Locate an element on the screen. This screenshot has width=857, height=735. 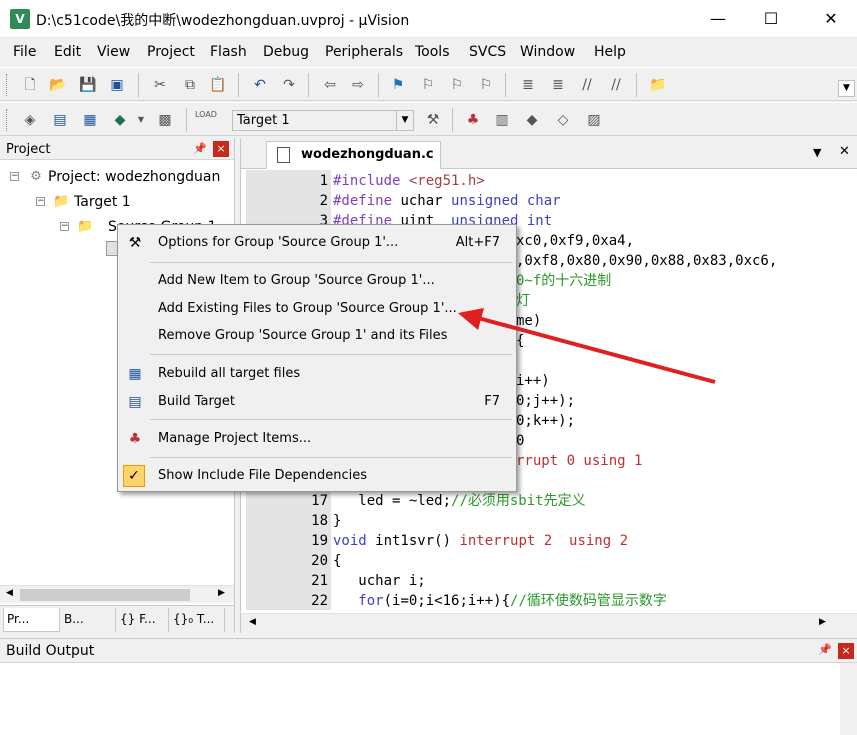
find-combo-arrow-icon: ▼ is located at coordinates (846, 88).